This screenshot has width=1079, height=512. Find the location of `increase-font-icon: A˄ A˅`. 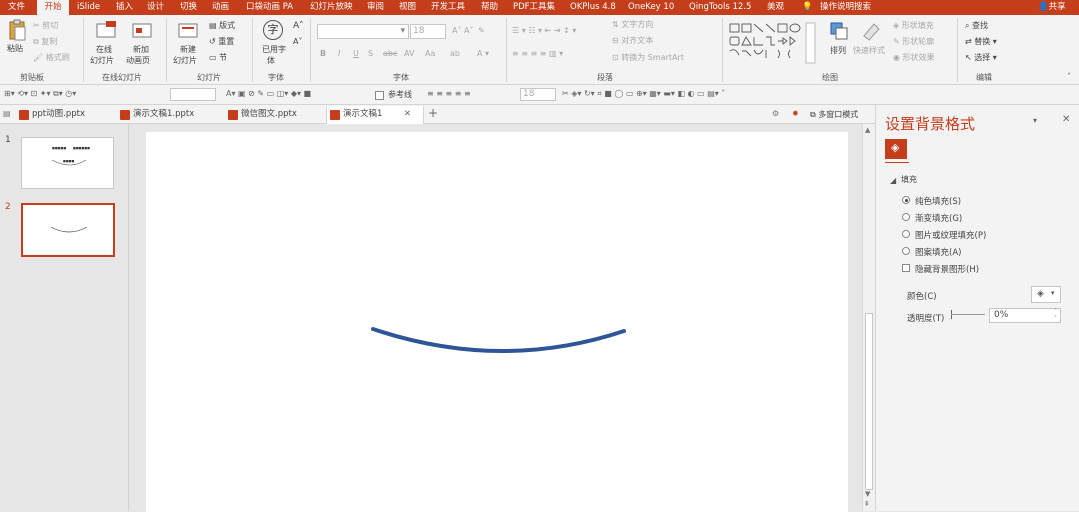

increase-font-icon: A˄ A˅ is located at coordinates (463, 31).